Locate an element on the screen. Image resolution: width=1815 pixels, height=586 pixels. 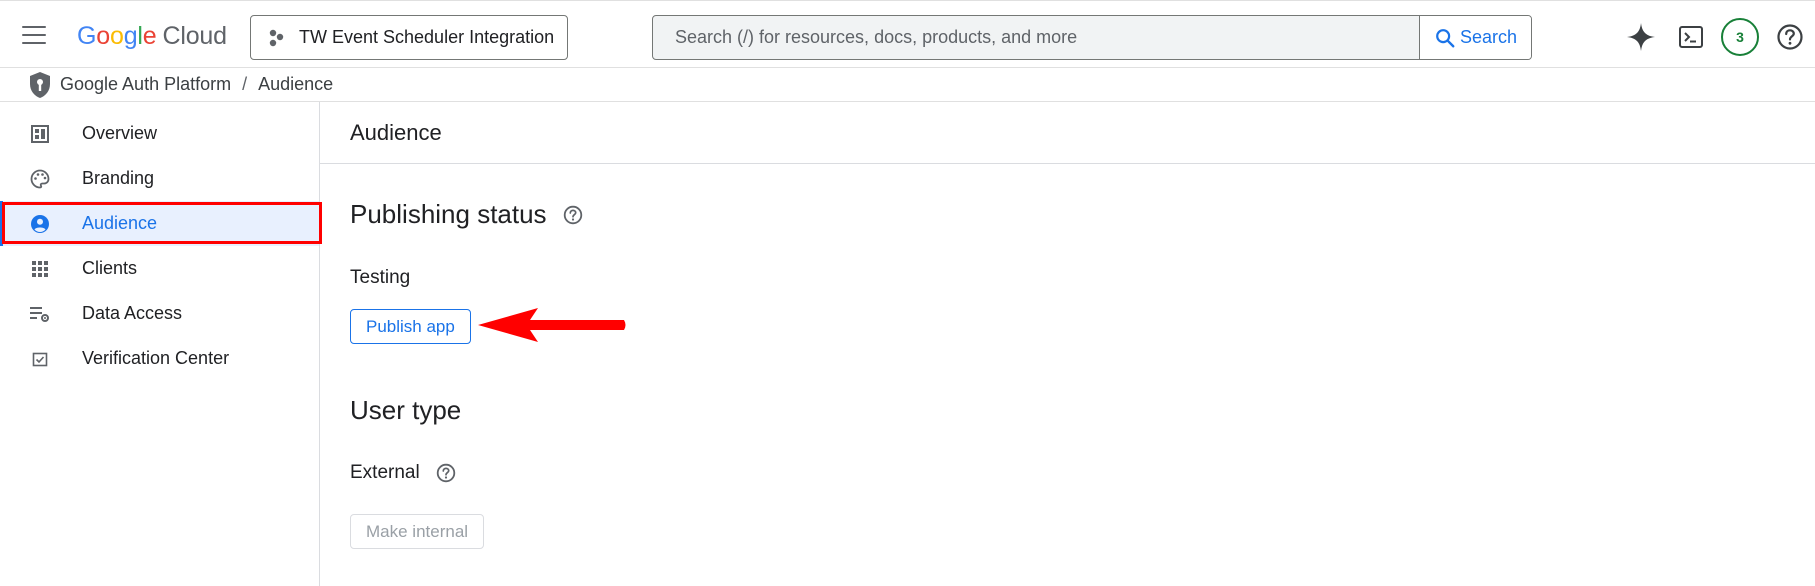
user-type-title: User type is located at coordinates (406, 410).